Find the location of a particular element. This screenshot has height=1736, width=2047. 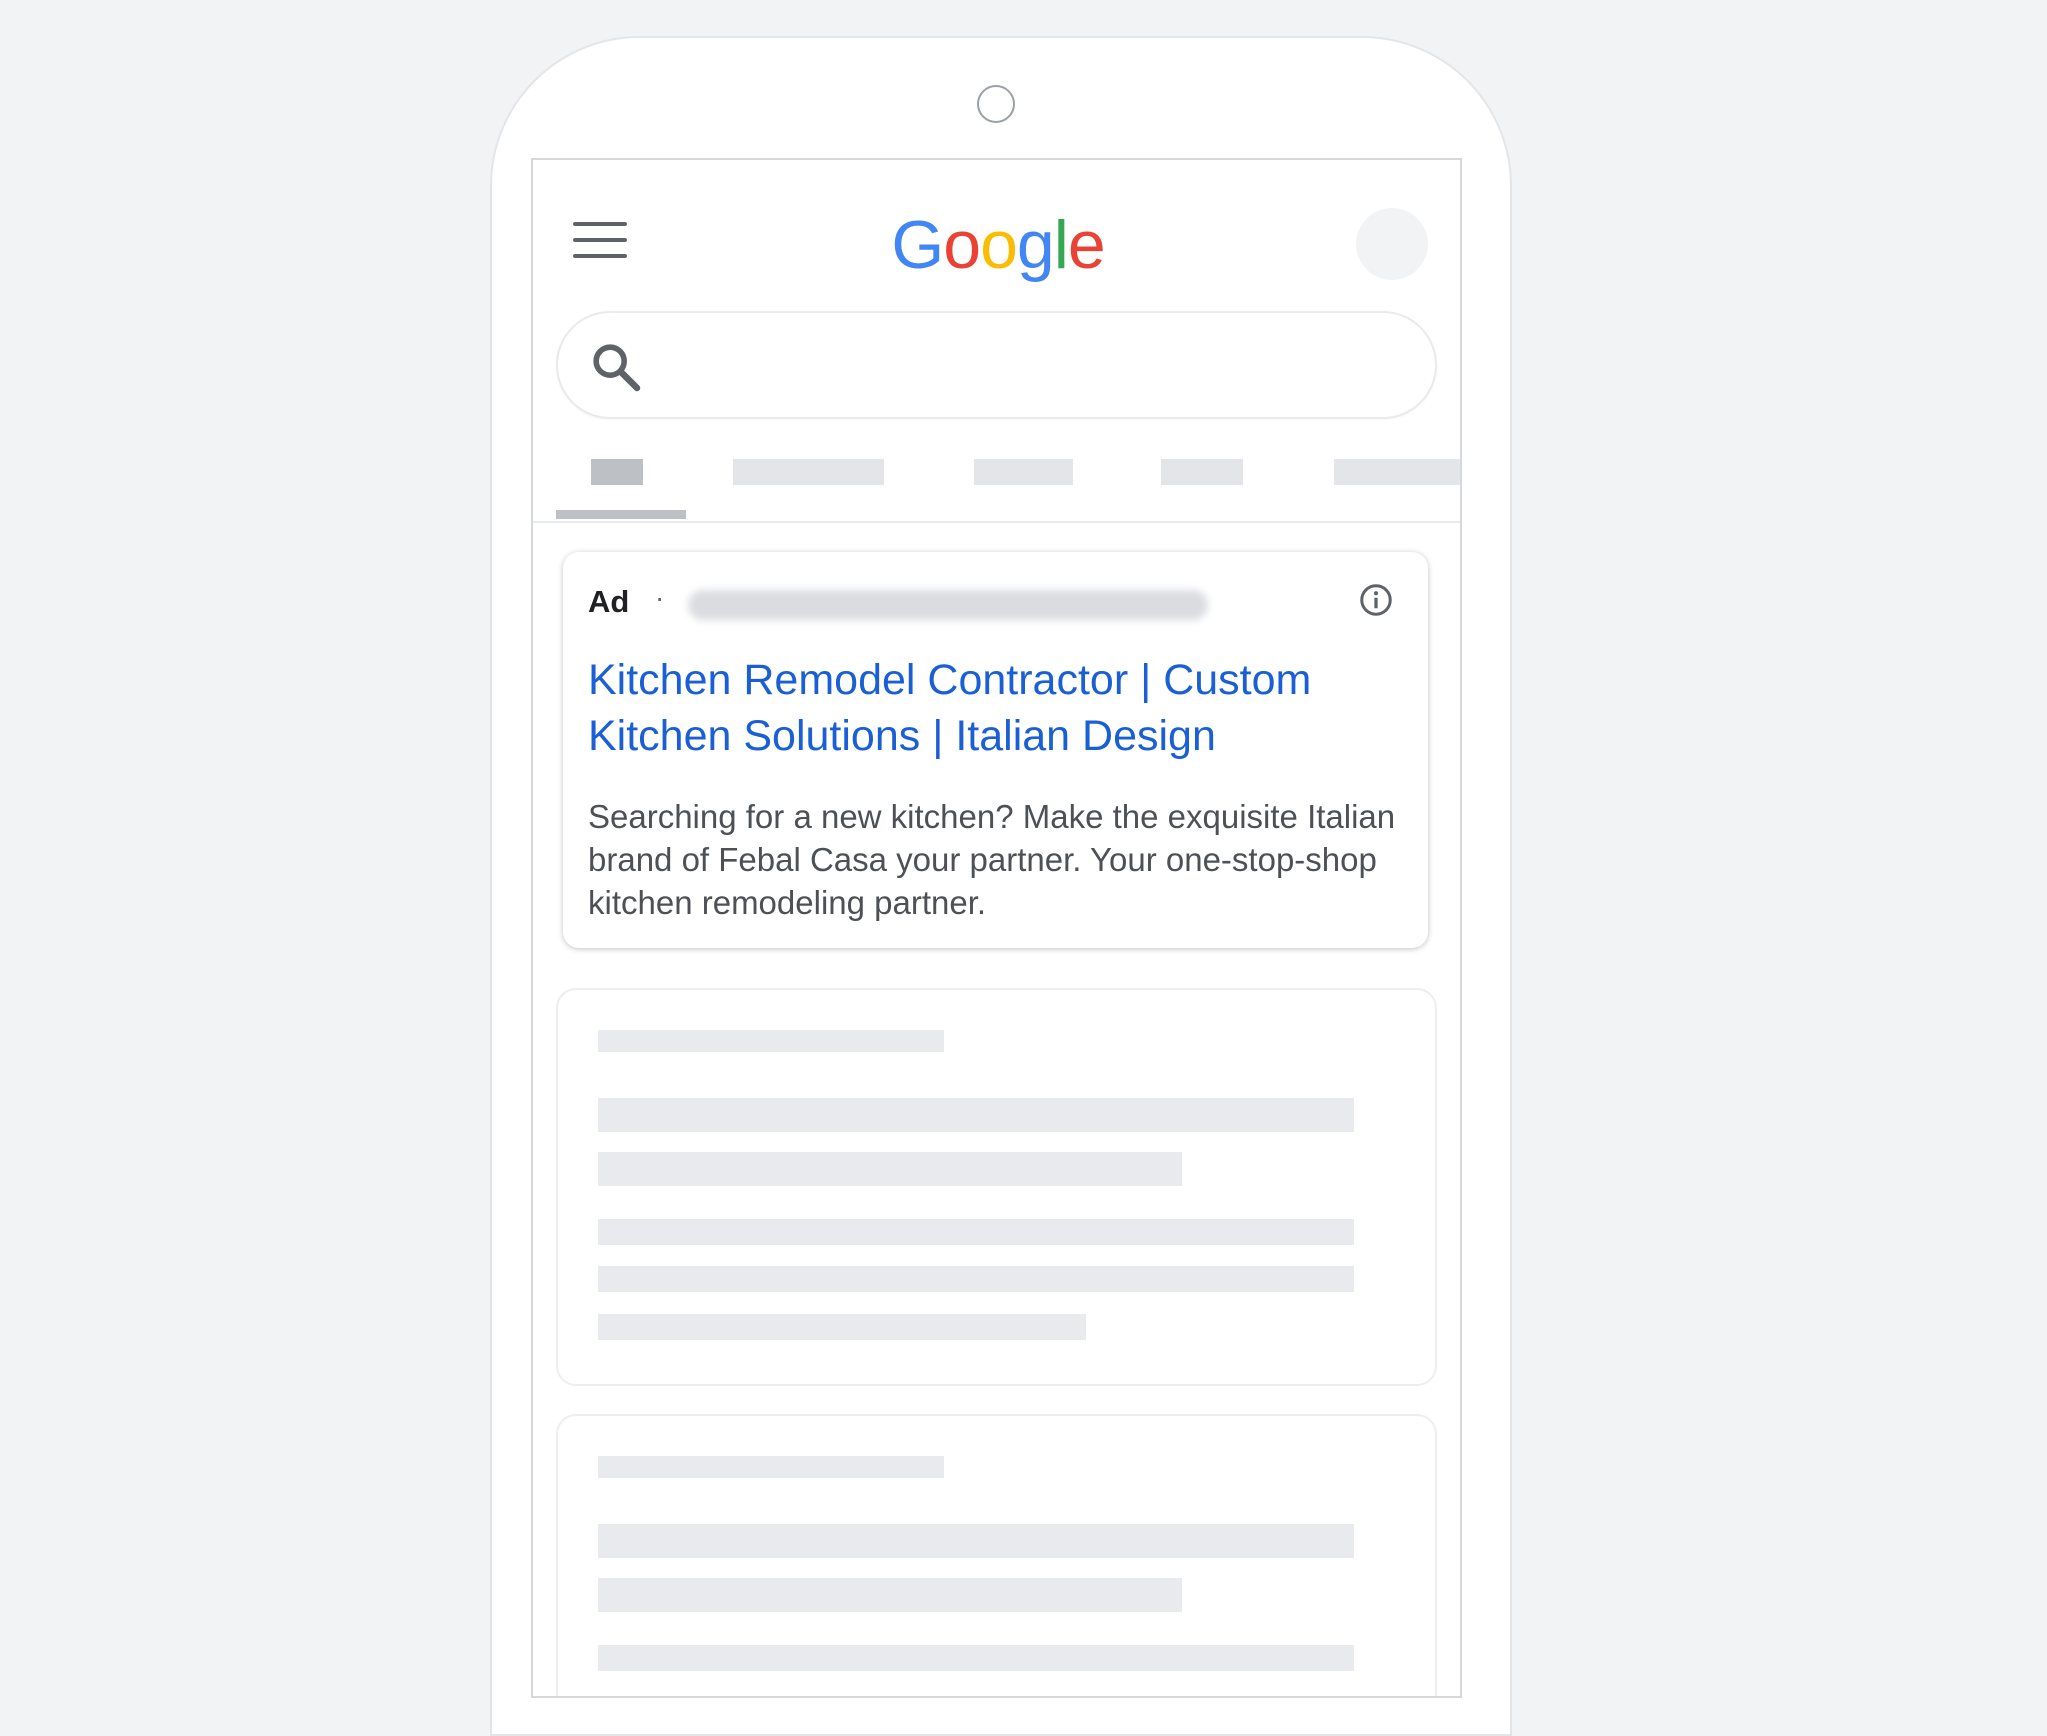

search-icon is located at coordinates (616, 367).